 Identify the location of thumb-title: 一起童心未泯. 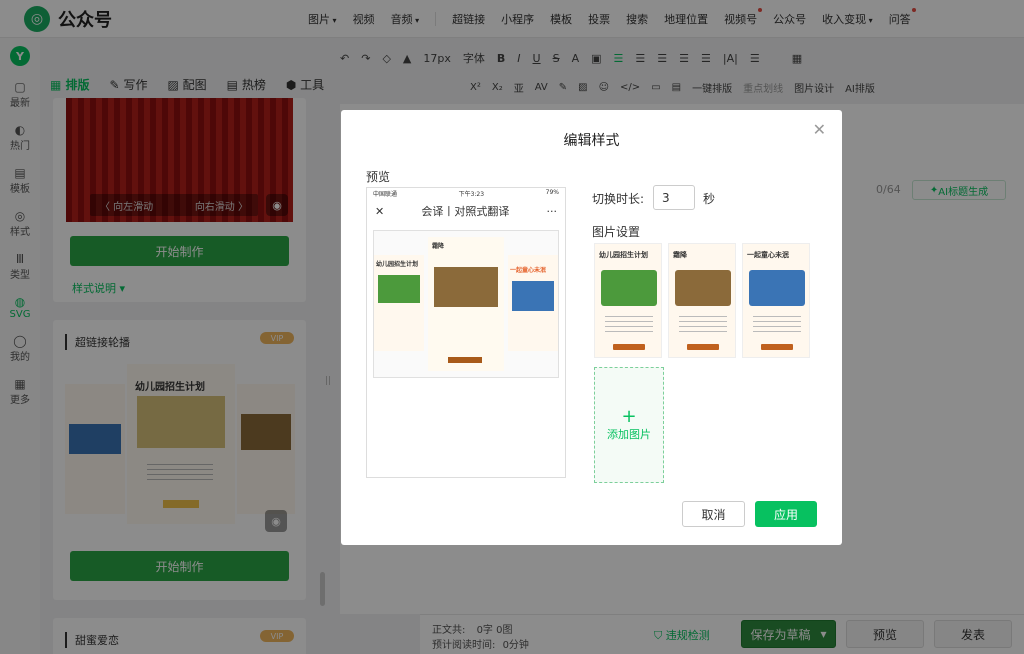
(768, 255).